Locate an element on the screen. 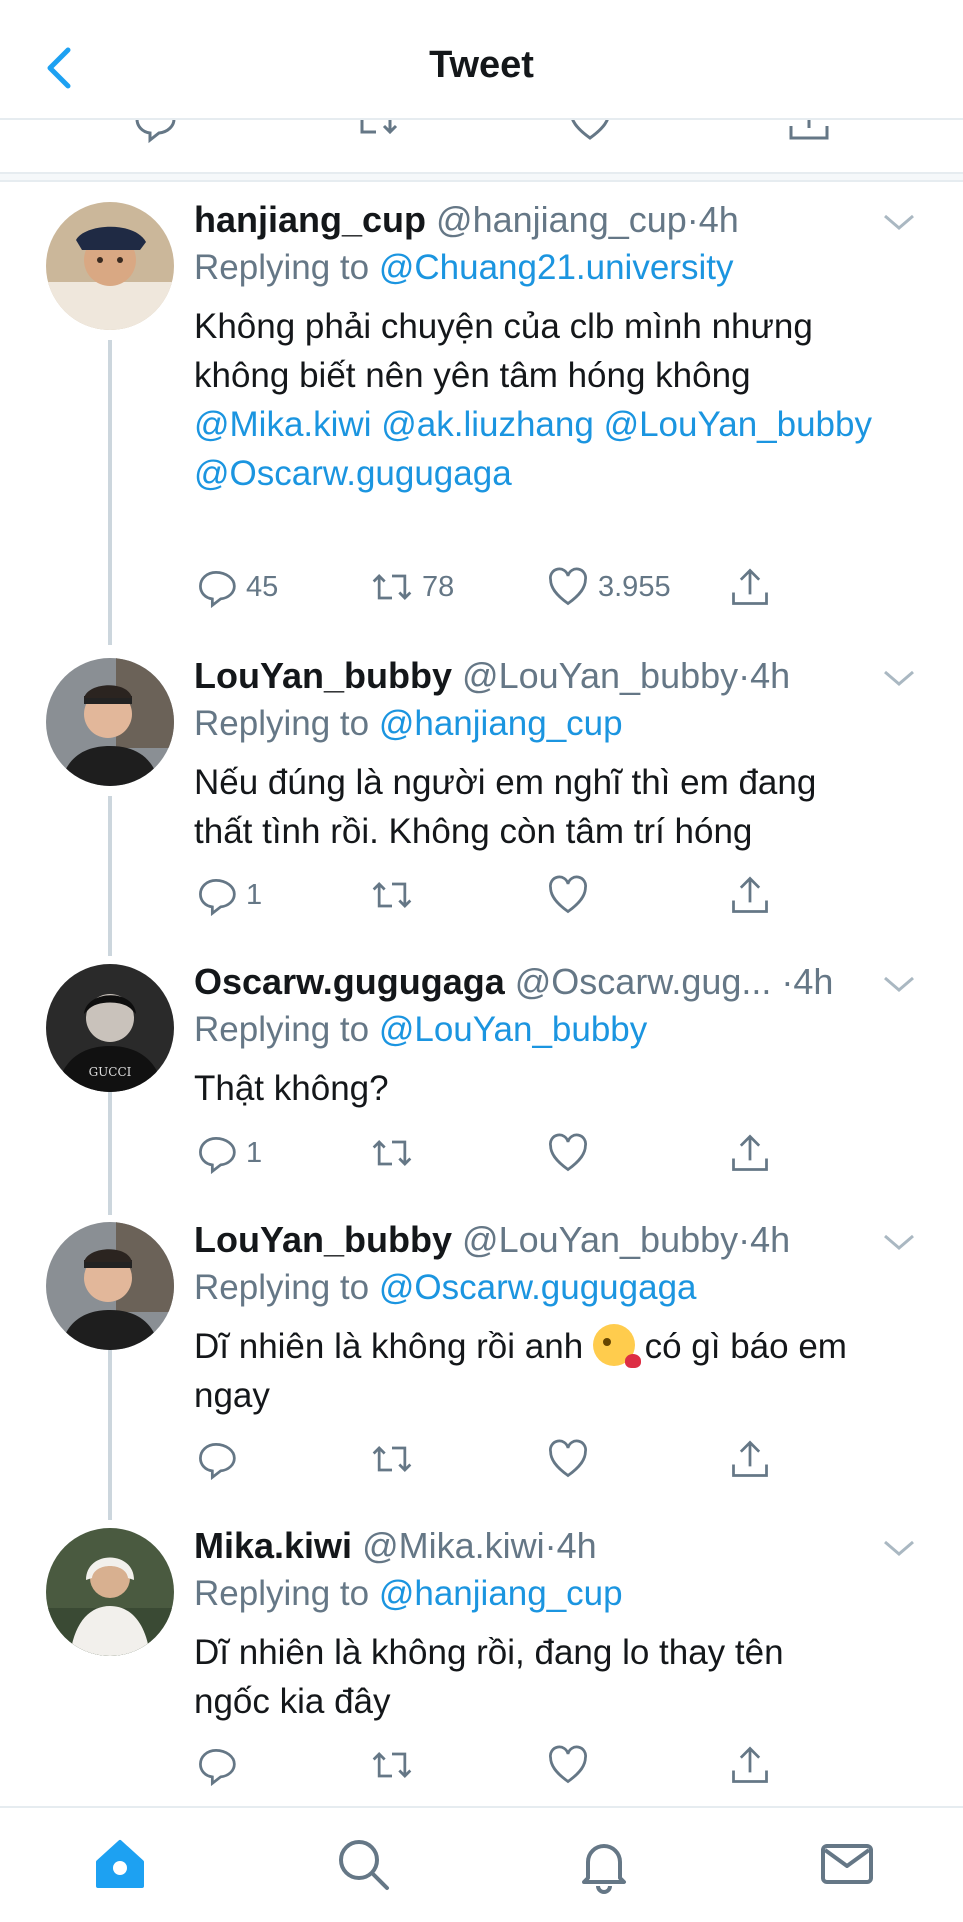 The height and width of the screenshot is (1922, 963). search-icon is located at coordinates (363, 1864).